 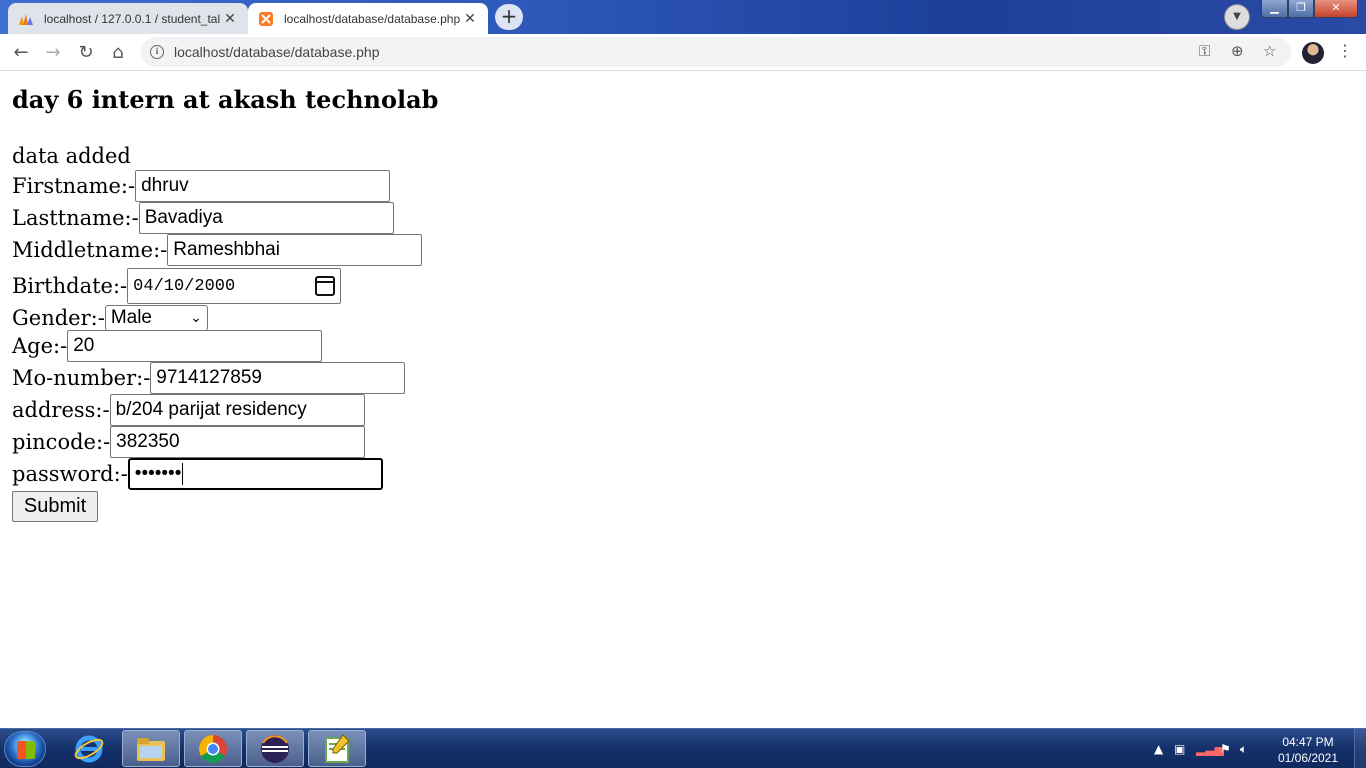 What do you see at coordinates (295, 250) in the screenshot?
I see `middlename-input: Rameshbhai` at bounding box center [295, 250].